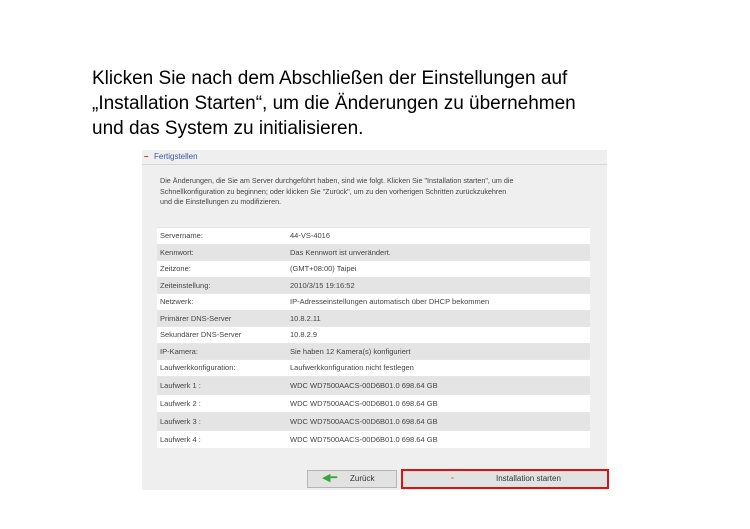 The image size is (750, 529). I want to click on row-key: Zeiteinstellung:, so click(185, 285).